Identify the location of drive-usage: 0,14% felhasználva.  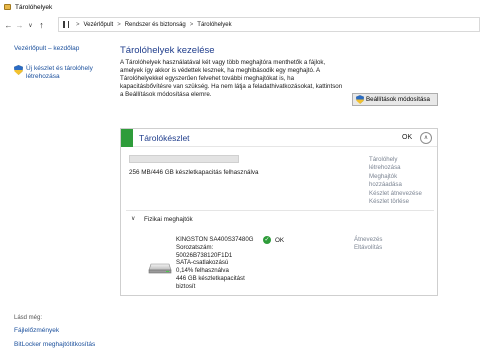
(202, 271).